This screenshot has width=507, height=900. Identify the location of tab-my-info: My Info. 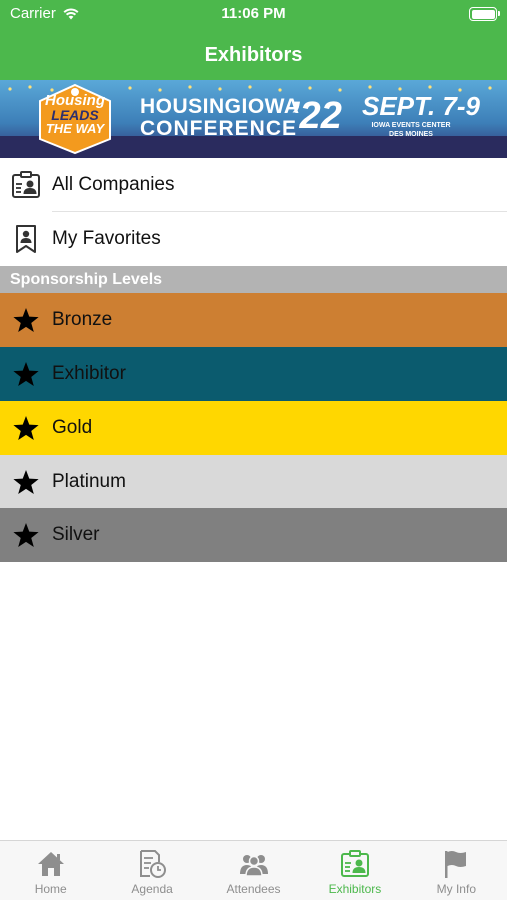
(456, 870).